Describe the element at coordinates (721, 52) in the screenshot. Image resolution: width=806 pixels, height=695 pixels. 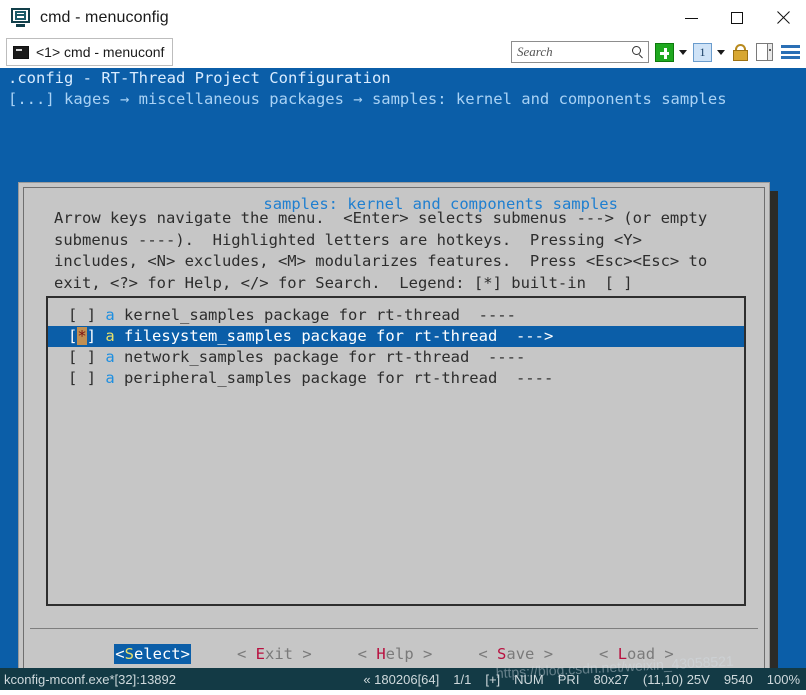
I see `active-console-dropdown-icon` at that location.